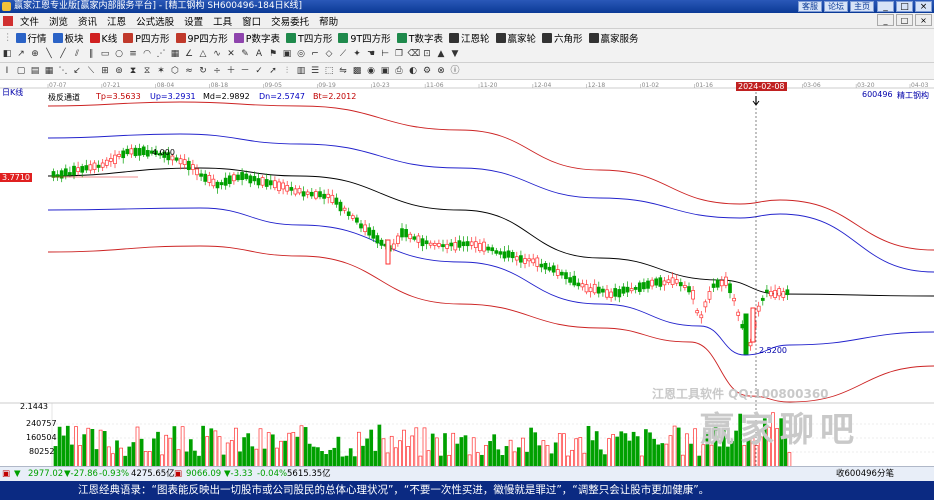  What do you see at coordinates (836, 6) in the screenshot?
I see `title-link-forum: 论坛` at bounding box center [836, 6].